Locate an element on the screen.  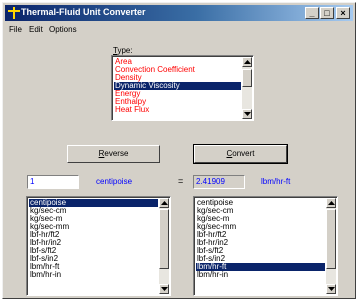
menu-file: File is located at coordinates (15, 29).